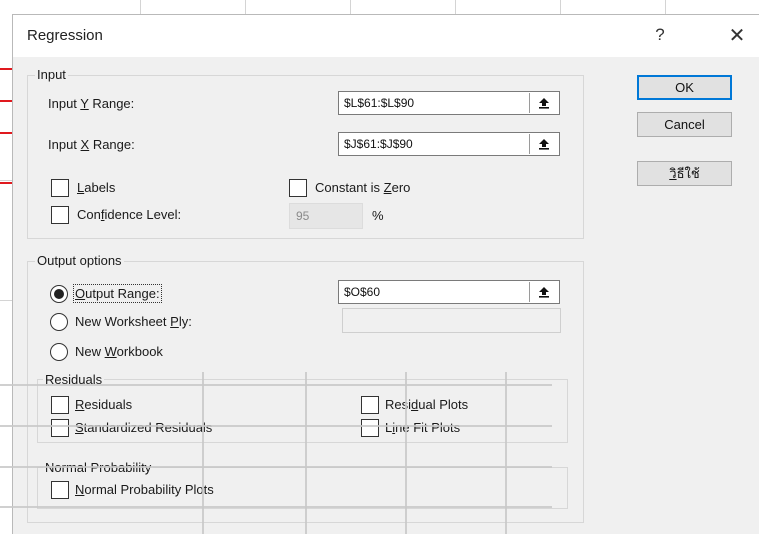 The height and width of the screenshot is (534, 759). What do you see at coordinates (379, 103) in the screenshot?
I see `input-y-range-value: $L$61:$L$90` at bounding box center [379, 103].